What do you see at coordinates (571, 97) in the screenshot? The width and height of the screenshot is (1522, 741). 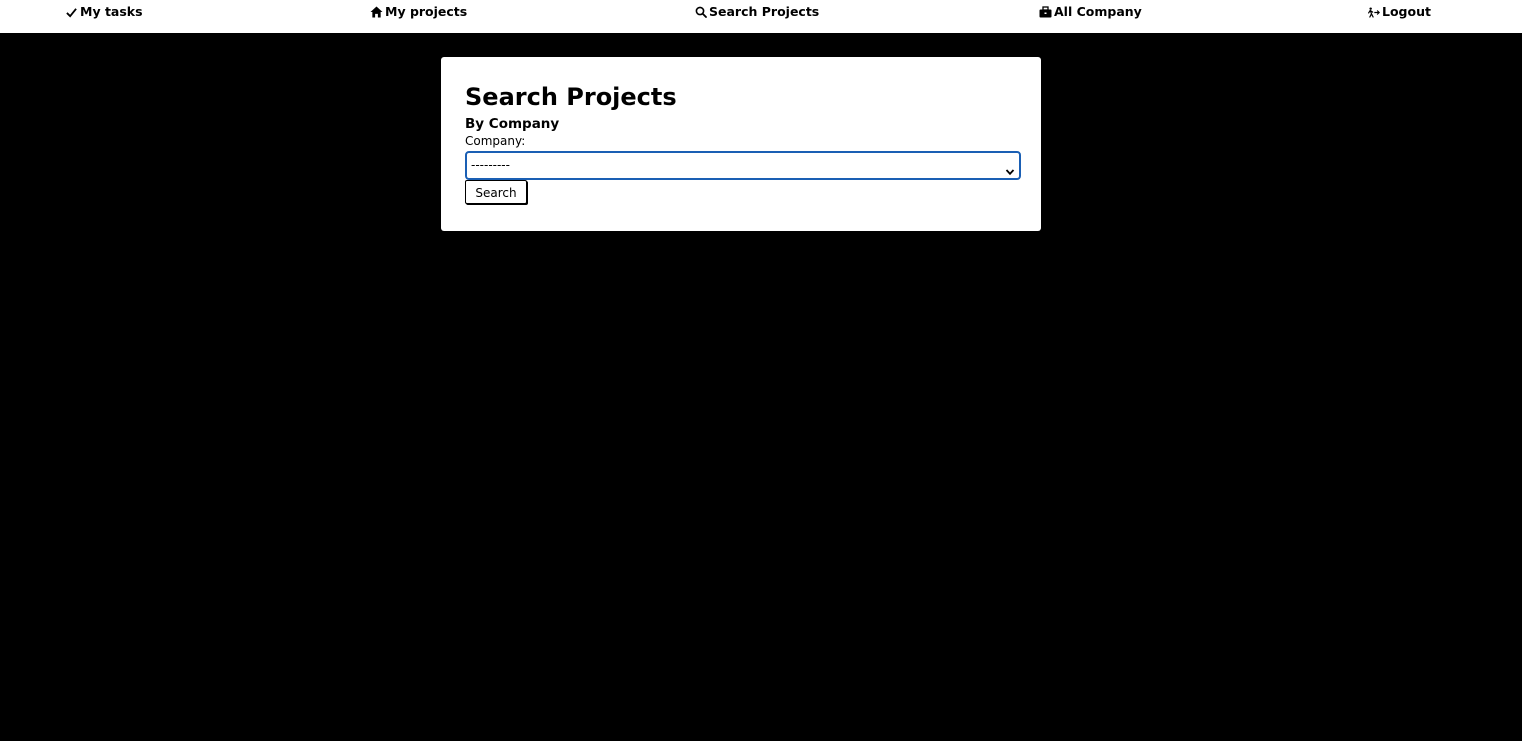 I see `page-title: Search Projects` at bounding box center [571, 97].